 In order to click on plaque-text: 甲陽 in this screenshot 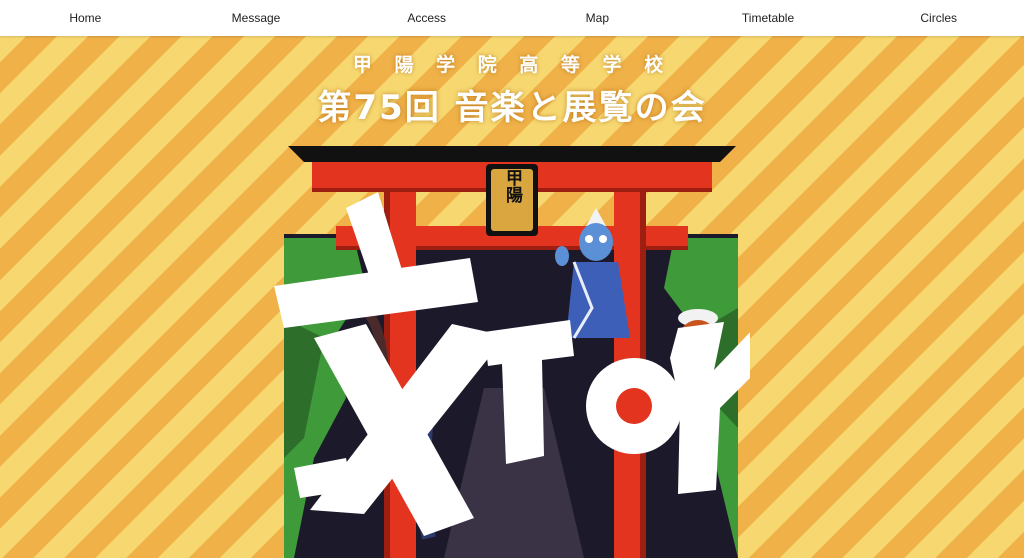, I will do `click(512, 186)`.